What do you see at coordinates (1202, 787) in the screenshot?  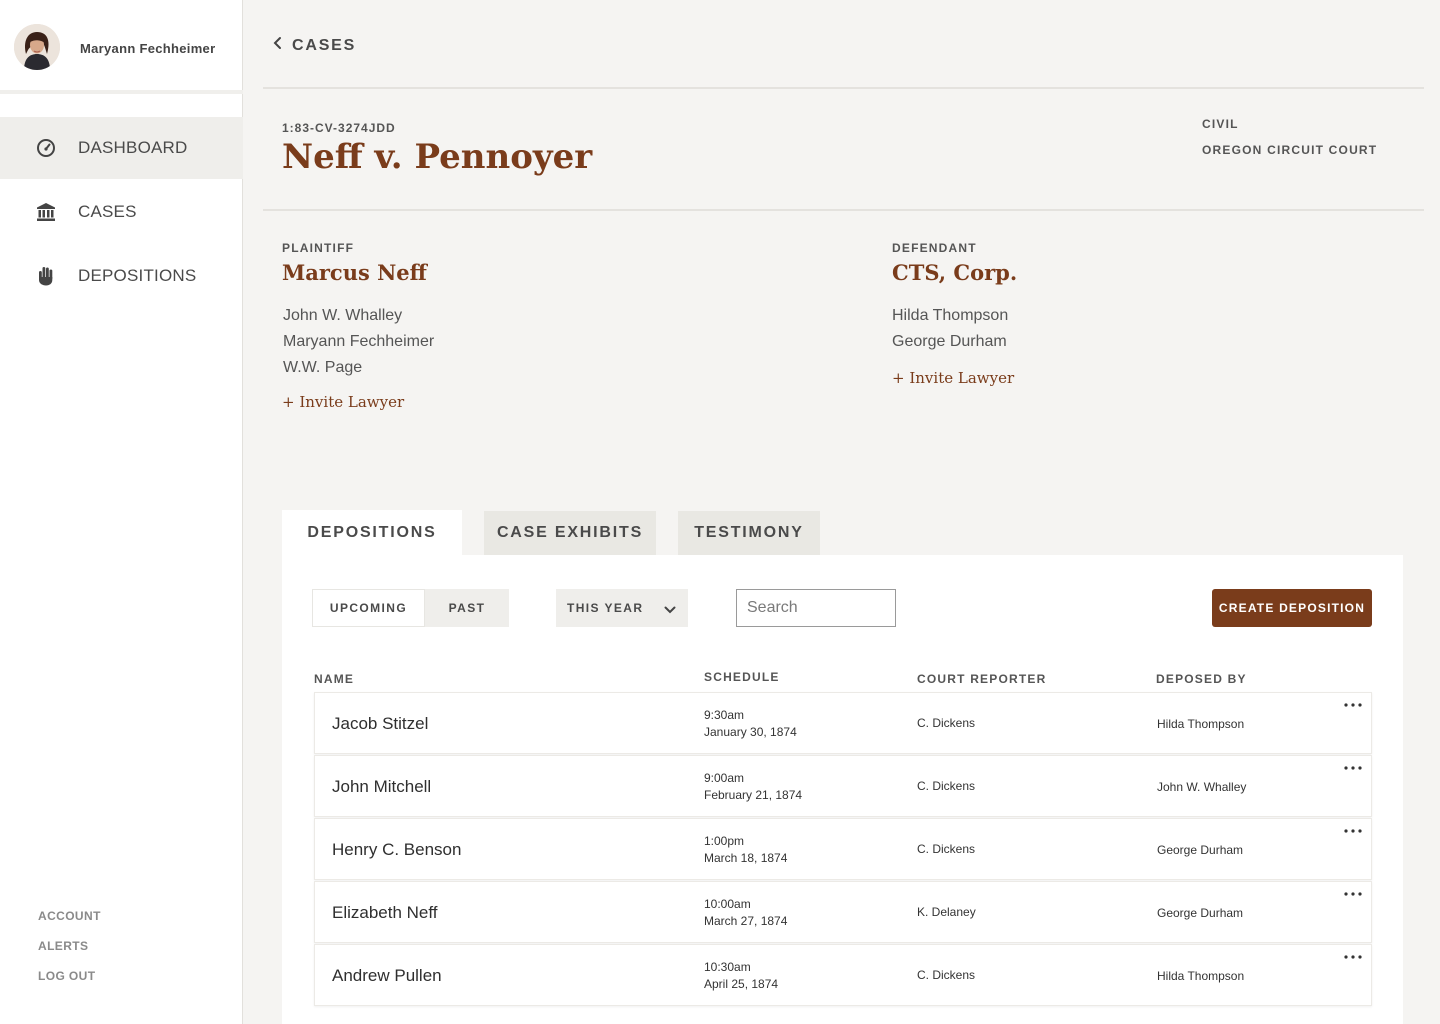 I see `deposed-by: John W. Whalley` at bounding box center [1202, 787].